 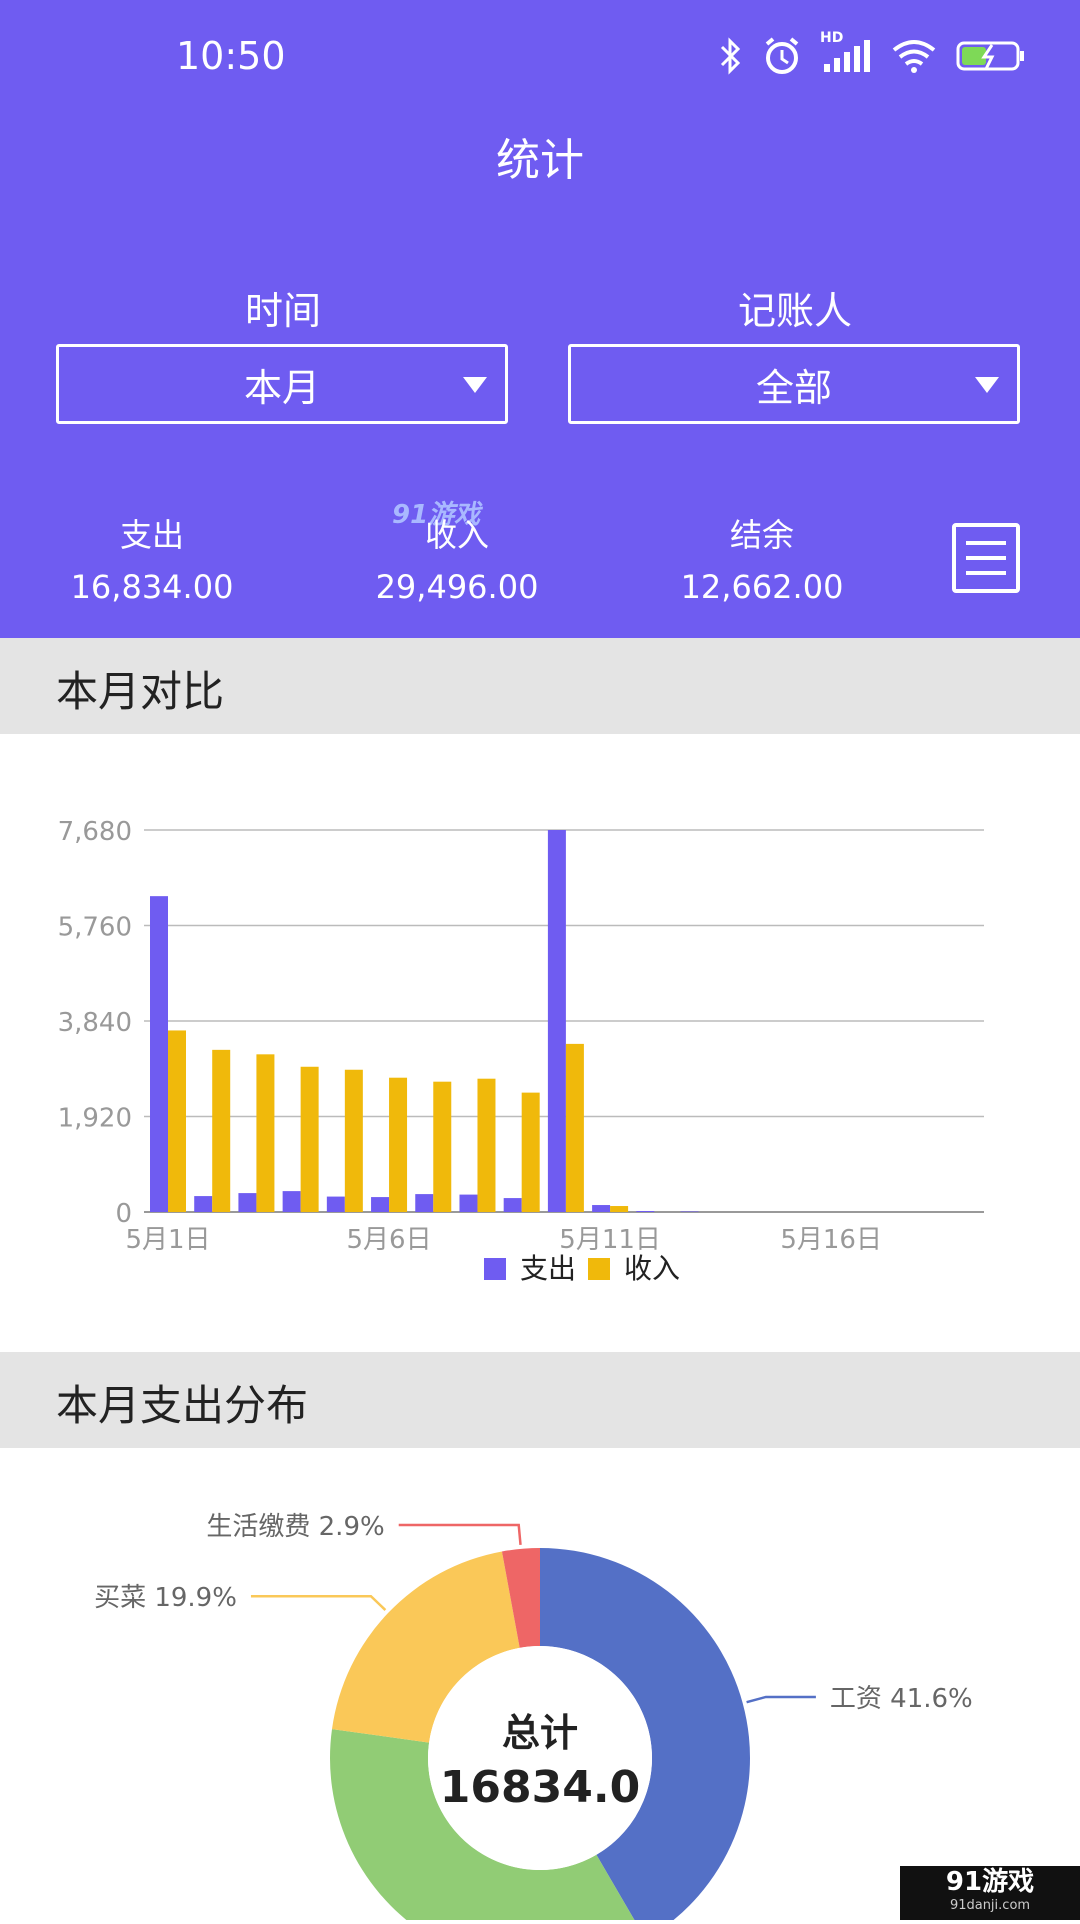 I want to click on income-label: 收入, so click(x=457, y=533).